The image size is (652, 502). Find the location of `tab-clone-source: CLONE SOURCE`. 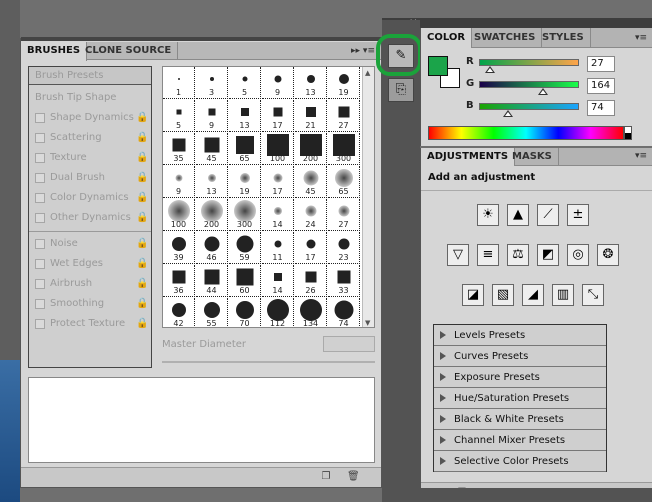

tab-clone-source: CLONE SOURCE is located at coordinates (129, 51).